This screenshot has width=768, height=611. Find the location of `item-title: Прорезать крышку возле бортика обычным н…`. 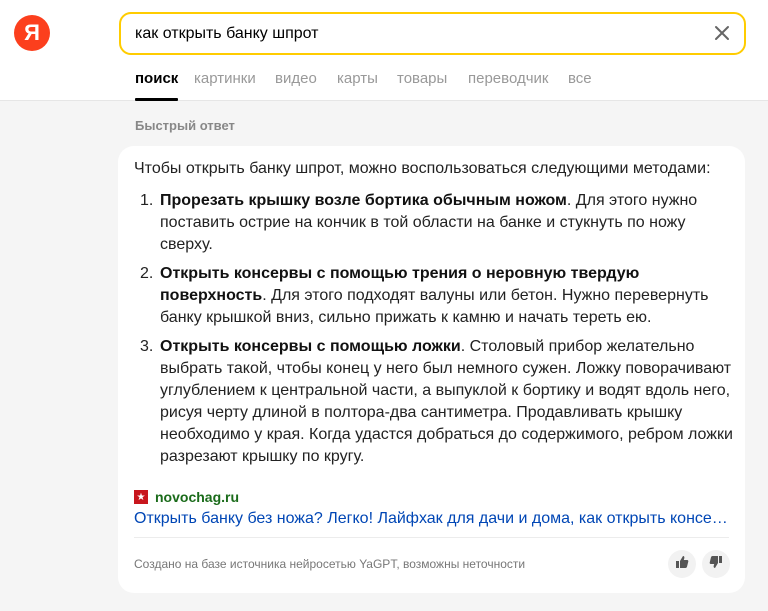

item-title: Прорезать крышку возле бортика обычным н… is located at coordinates (363, 200).